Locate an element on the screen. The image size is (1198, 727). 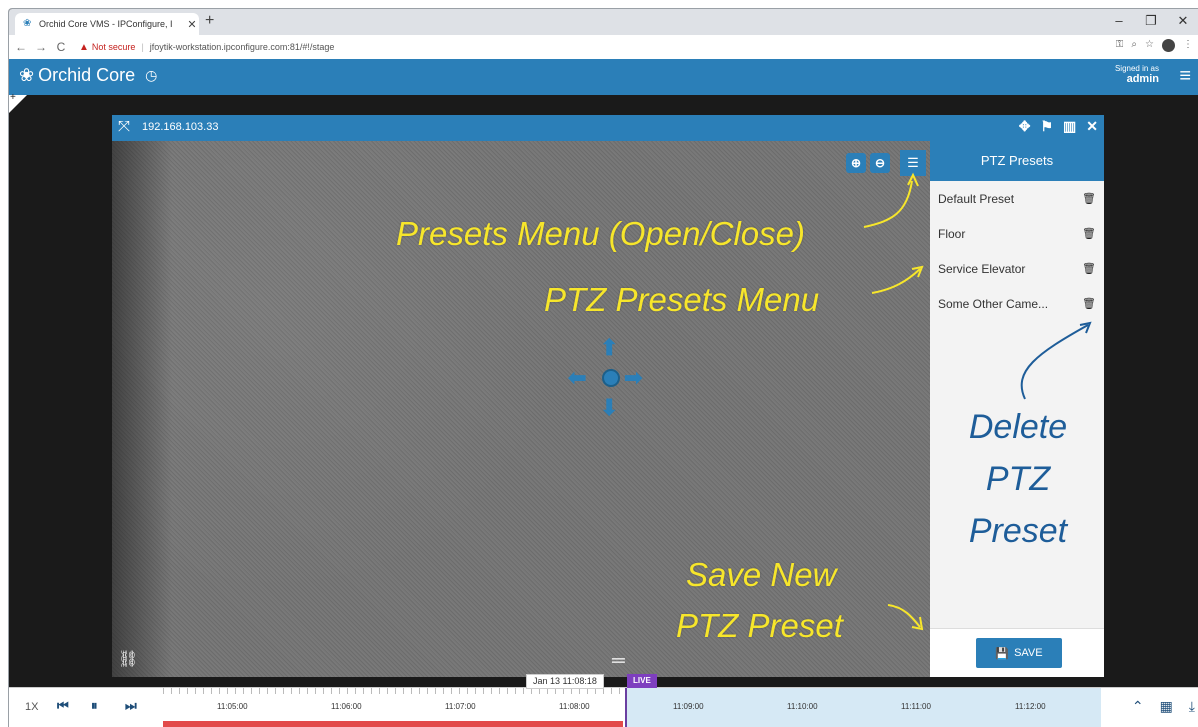
annotation-presets-menu: PTZ Presets Menu is located at coordinates (682, 299).